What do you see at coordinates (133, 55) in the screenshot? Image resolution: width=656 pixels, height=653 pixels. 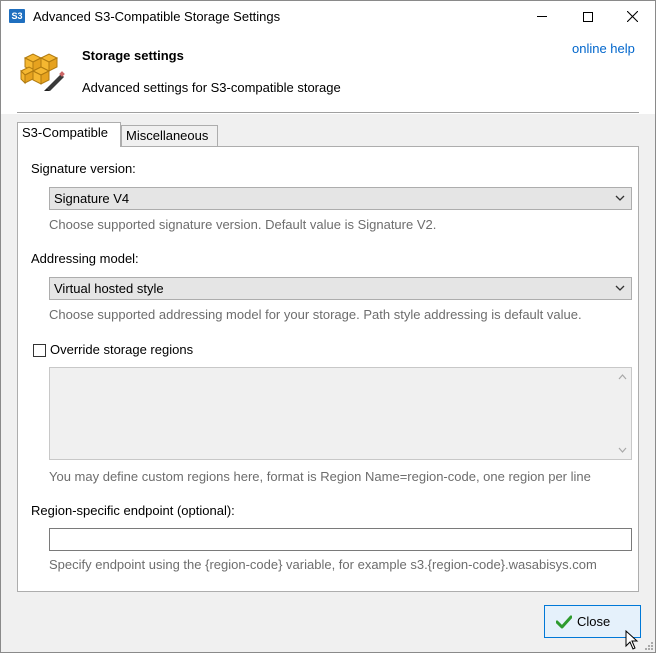 I see `header-title: Storage settings` at bounding box center [133, 55].